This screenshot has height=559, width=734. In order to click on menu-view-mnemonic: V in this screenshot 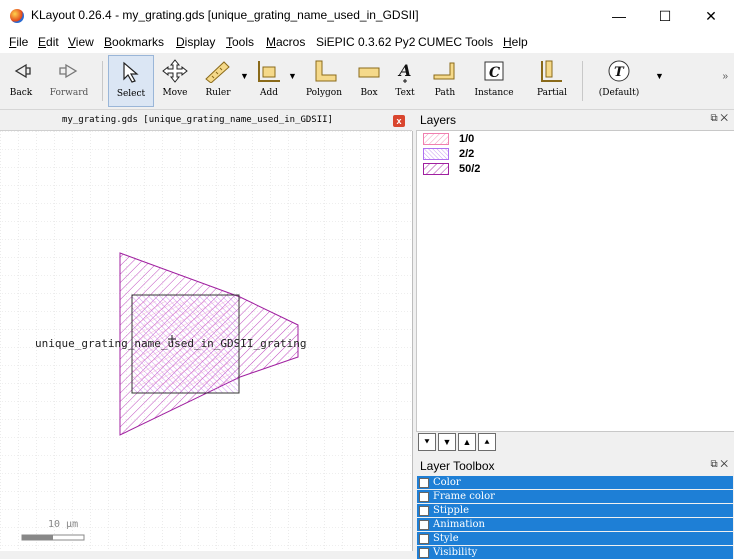, I will do `click(72, 42)`.